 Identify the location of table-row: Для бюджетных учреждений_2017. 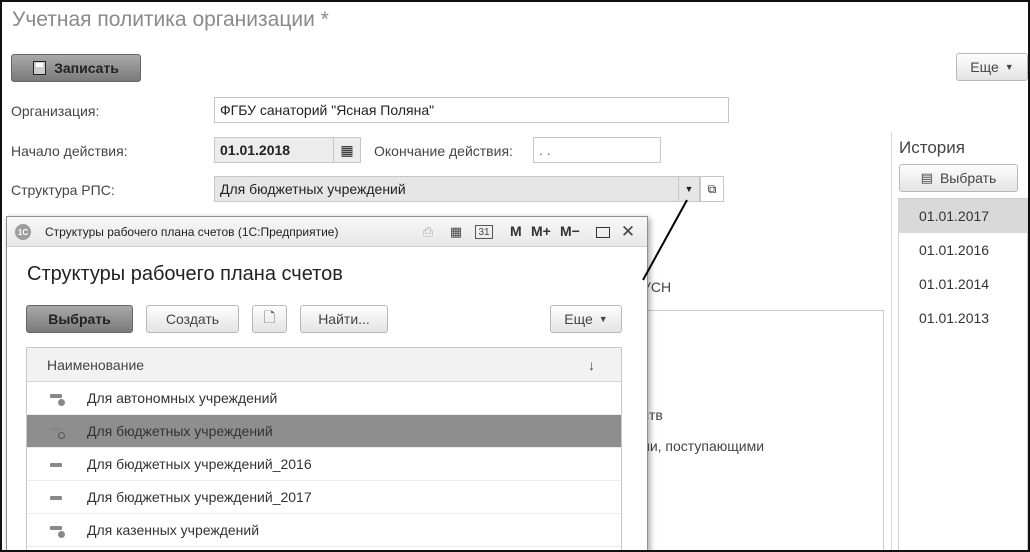
(324, 497).